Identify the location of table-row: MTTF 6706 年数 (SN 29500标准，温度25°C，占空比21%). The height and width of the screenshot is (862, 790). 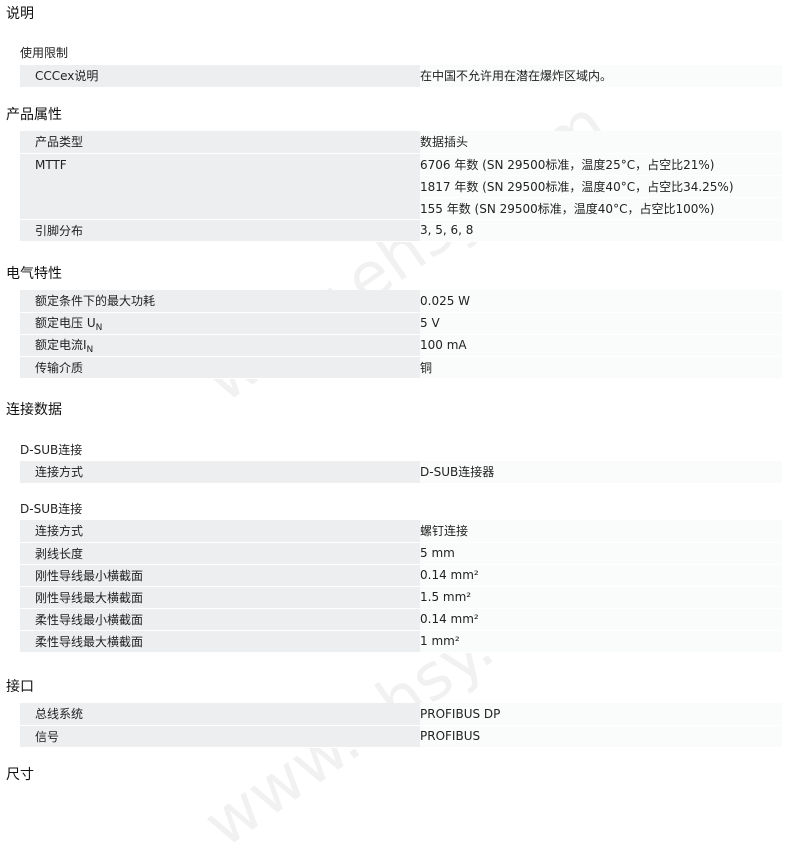
(401, 186).